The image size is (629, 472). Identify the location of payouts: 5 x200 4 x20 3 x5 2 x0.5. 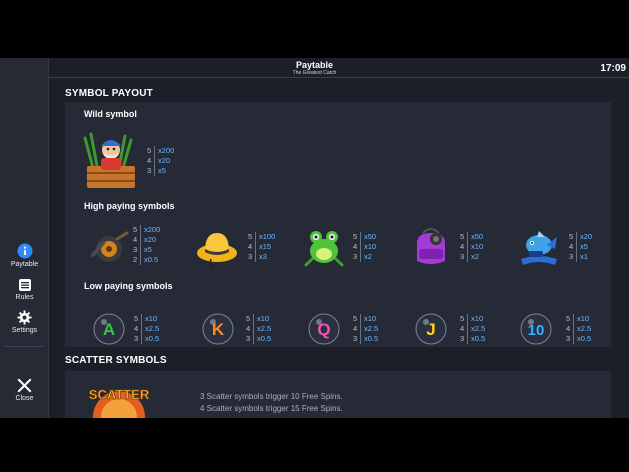
(146, 245).